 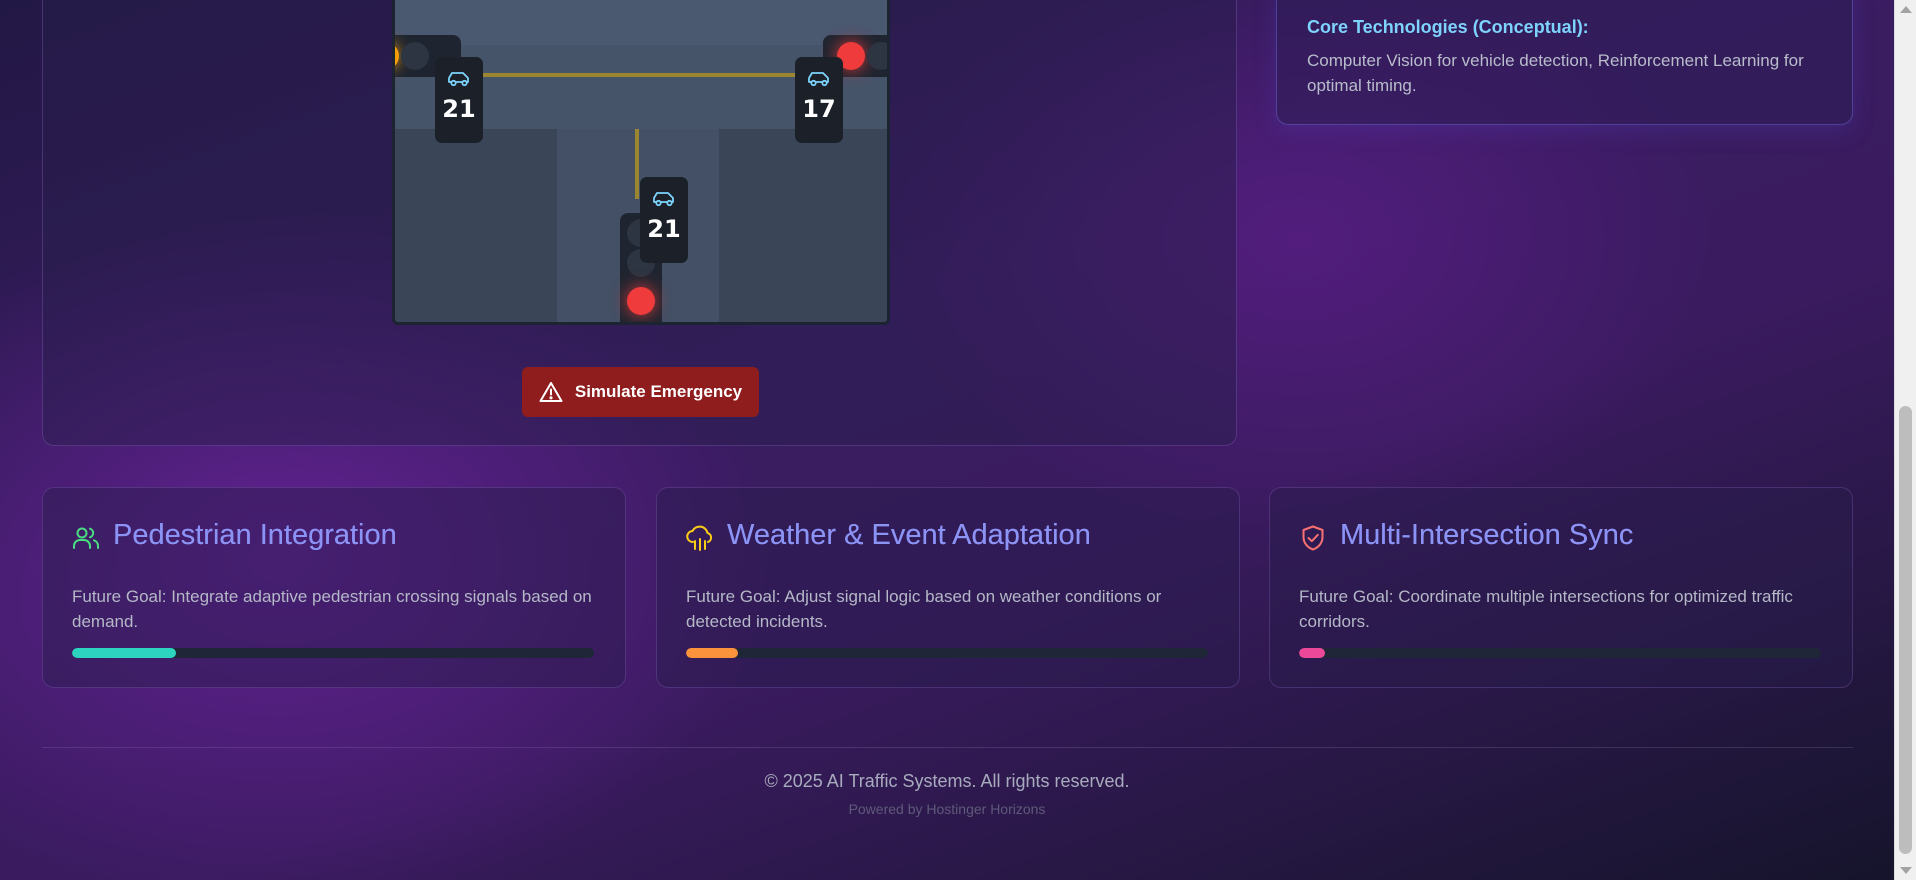 I want to click on road-top, so click(x=641, y=22).